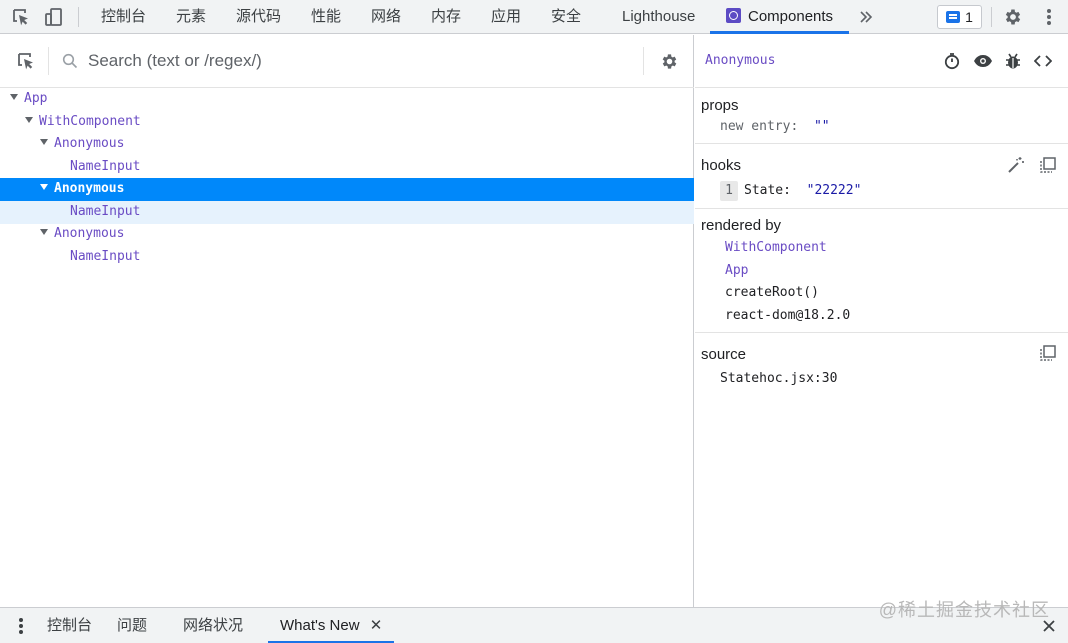 This screenshot has height=643, width=1068. I want to click on issues-button: 1, so click(959, 17).